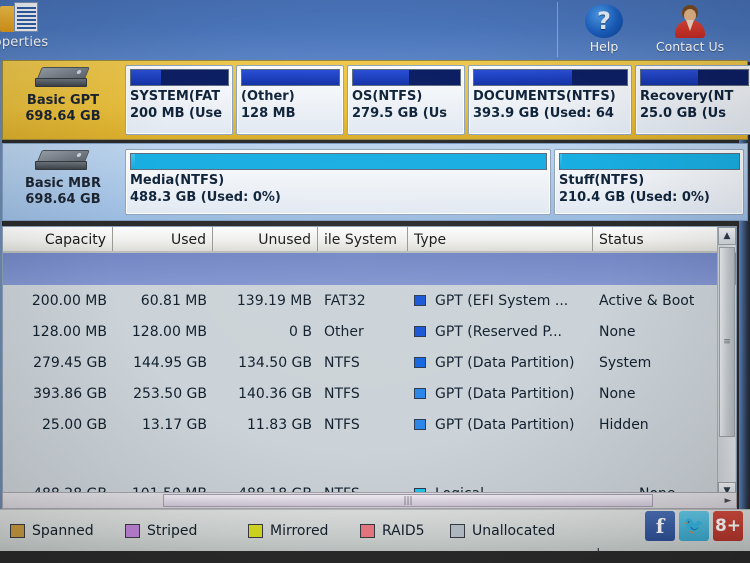 Image resolution: width=750 pixels, height=563 pixels. I want to click on cell-unused: 140.36 GB, so click(275, 393).